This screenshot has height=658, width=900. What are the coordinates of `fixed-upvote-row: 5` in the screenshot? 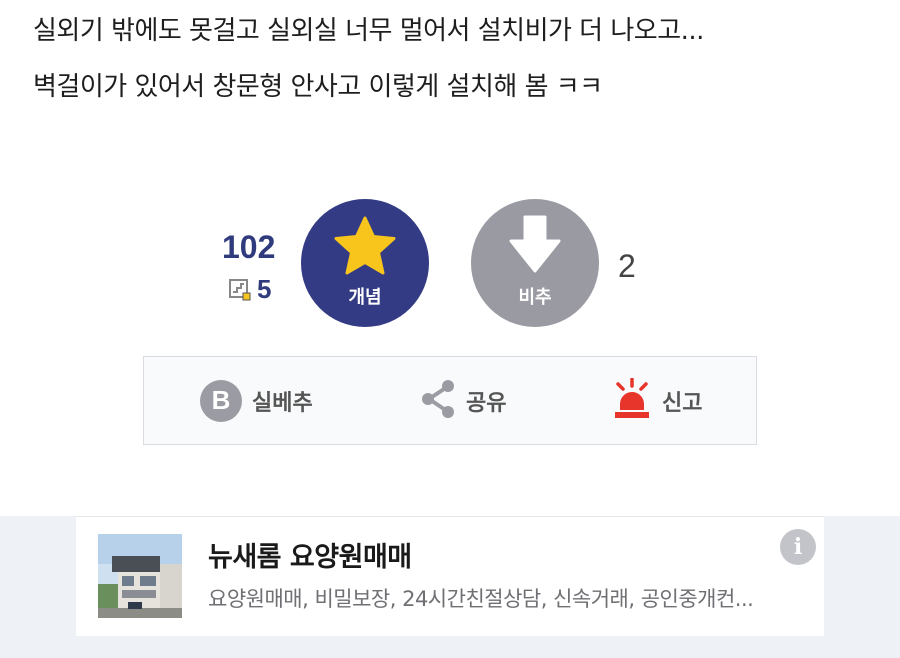 It's located at (250, 289).